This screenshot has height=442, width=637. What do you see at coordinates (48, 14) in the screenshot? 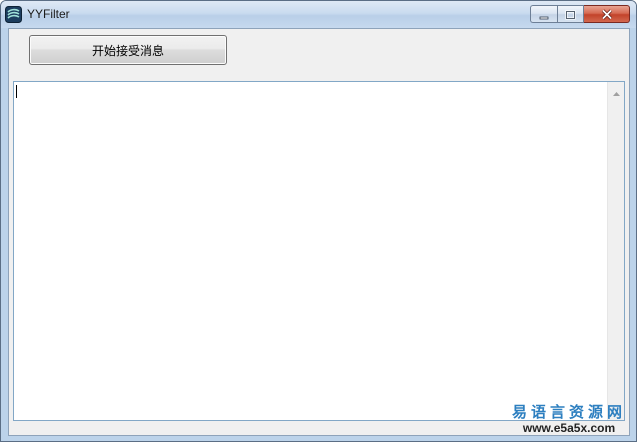
I see `window-title: YYFilter` at bounding box center [48, 14].